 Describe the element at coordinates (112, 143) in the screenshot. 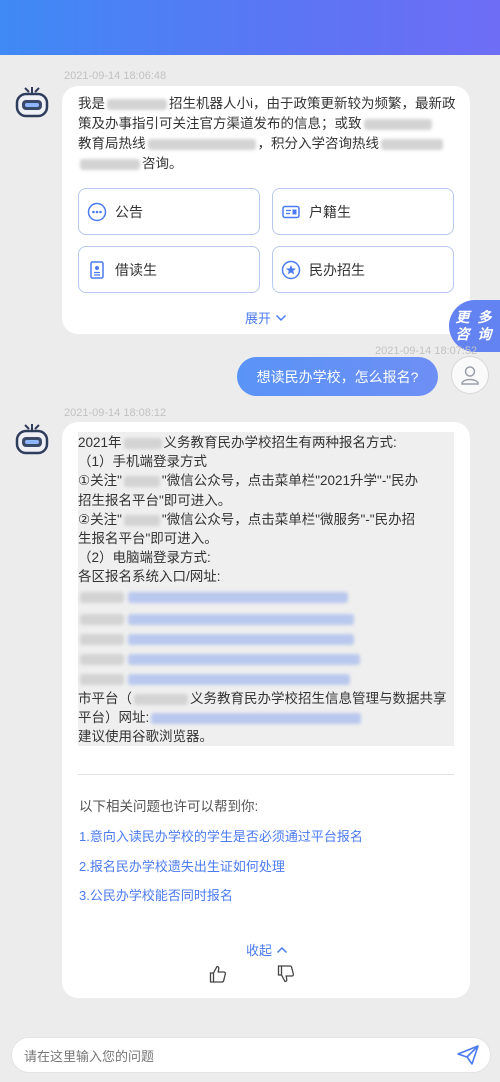

I see `intro-text-part: 教育局热线` at that location.